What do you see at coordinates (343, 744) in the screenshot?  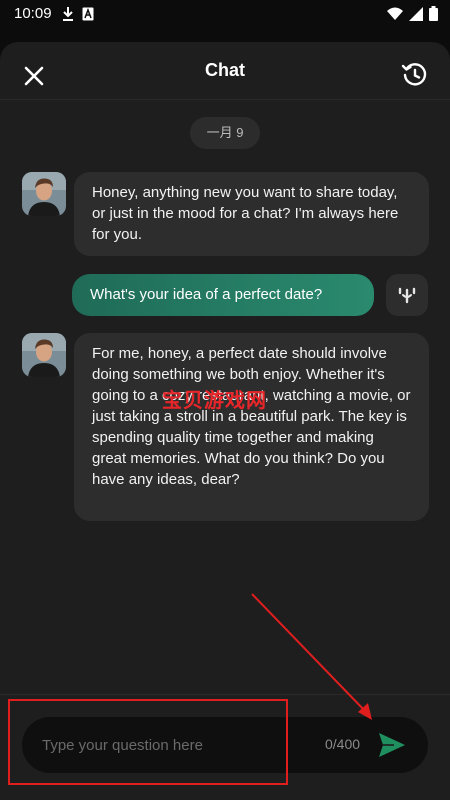 I see `character-counter: 0/400` at bounding box center [343, 744].